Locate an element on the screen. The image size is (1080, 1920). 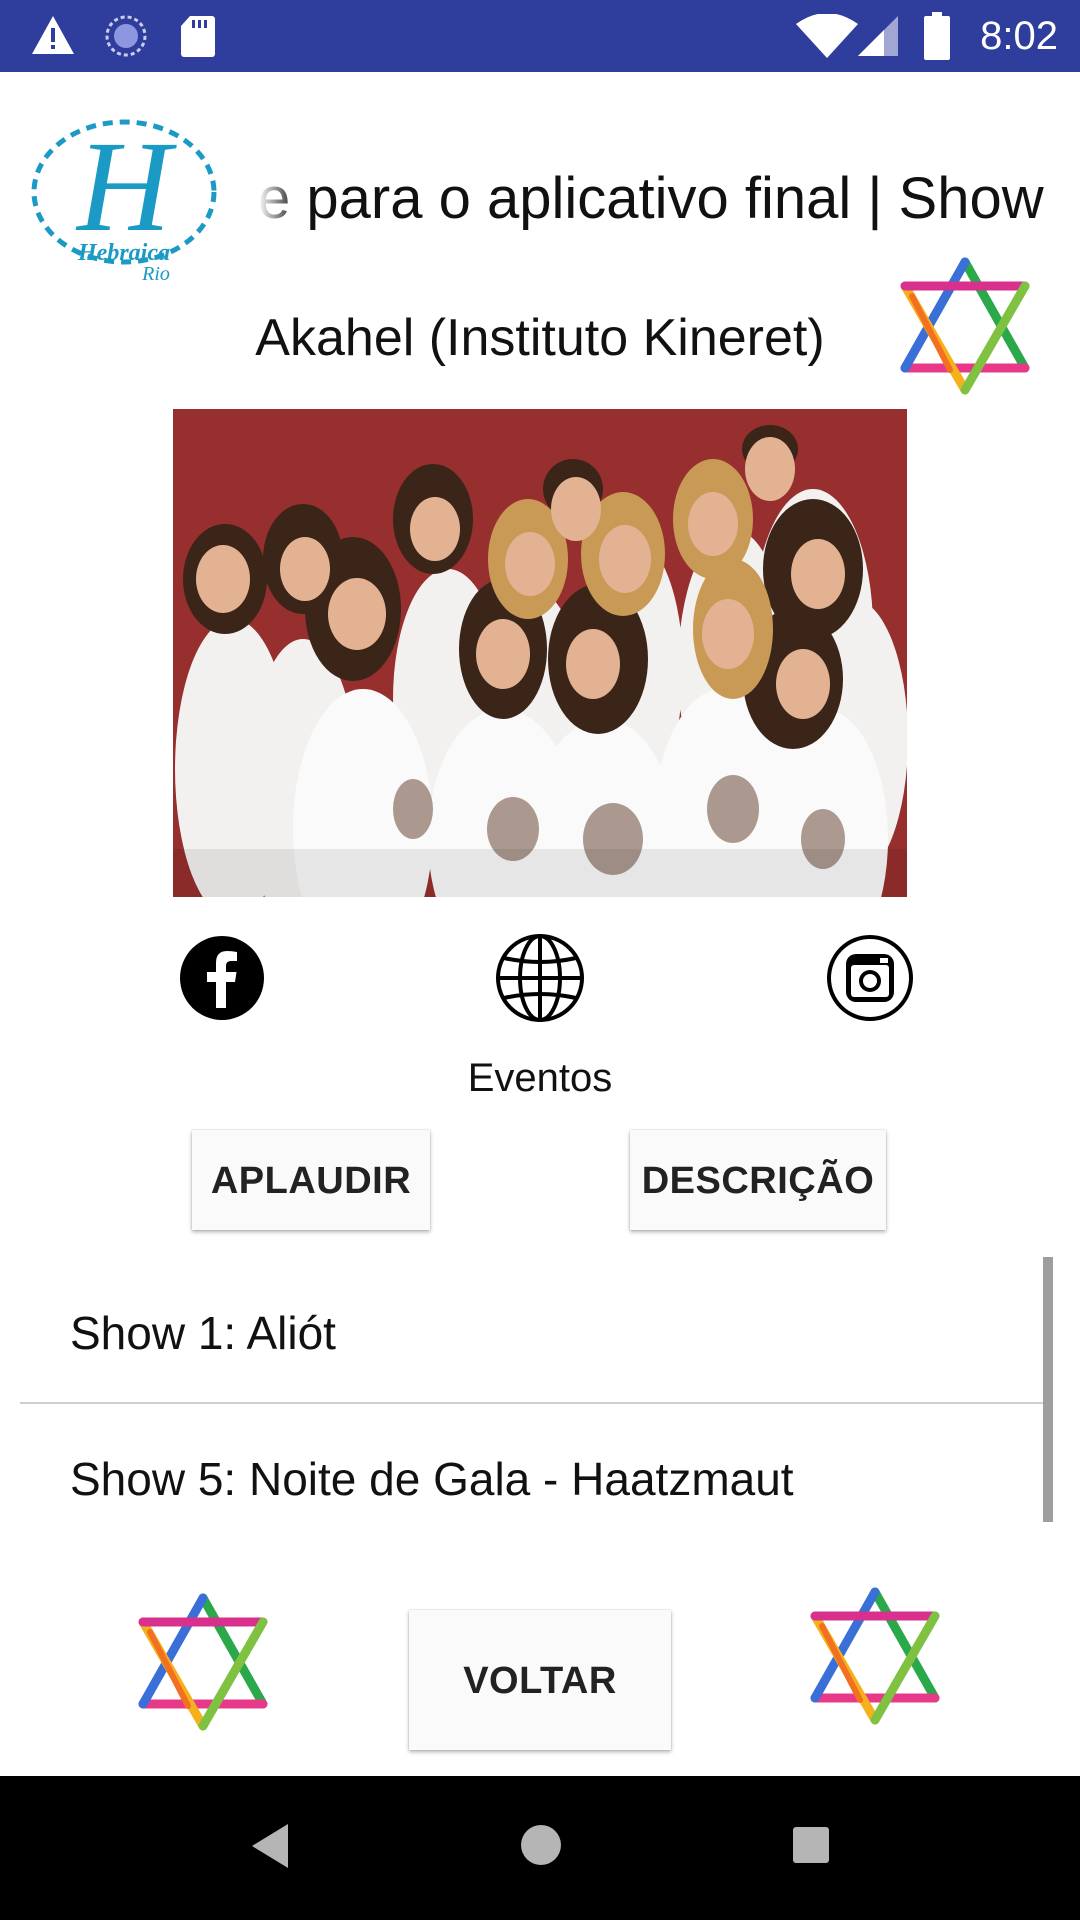
sync-icon is located at coordinates (126, 36).